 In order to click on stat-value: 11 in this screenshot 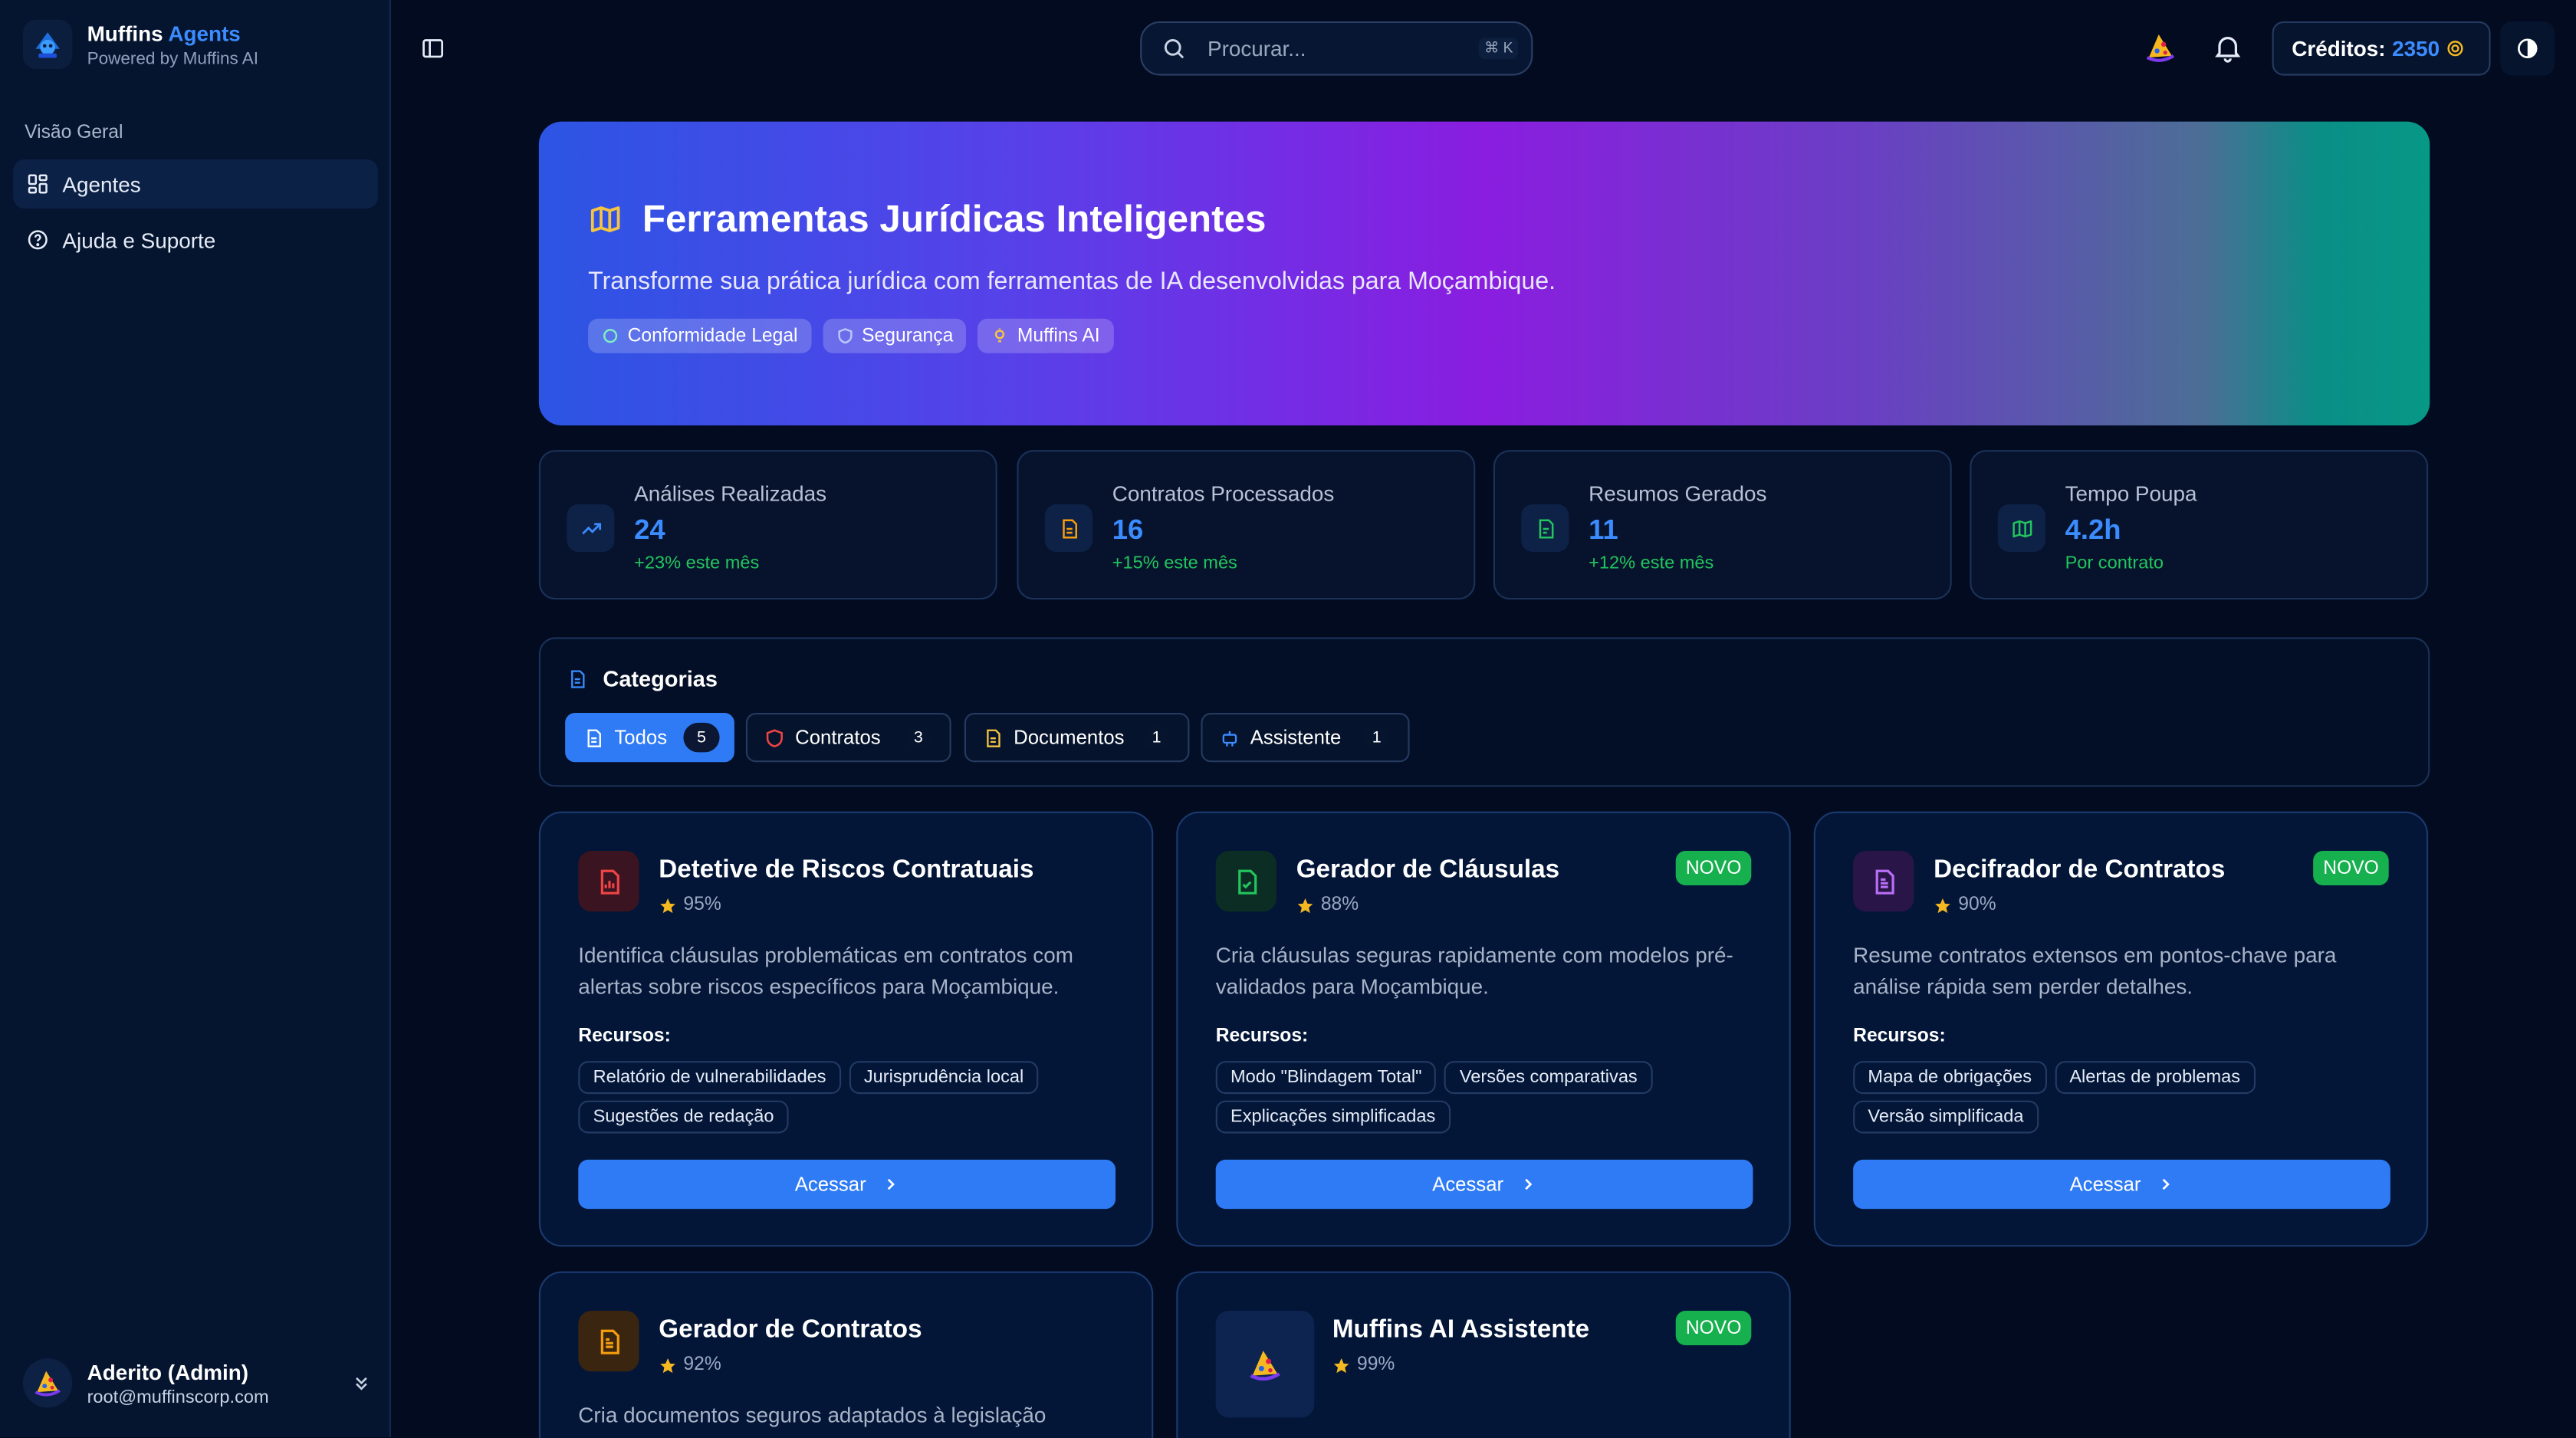, I will do `click(1604, 530)`.